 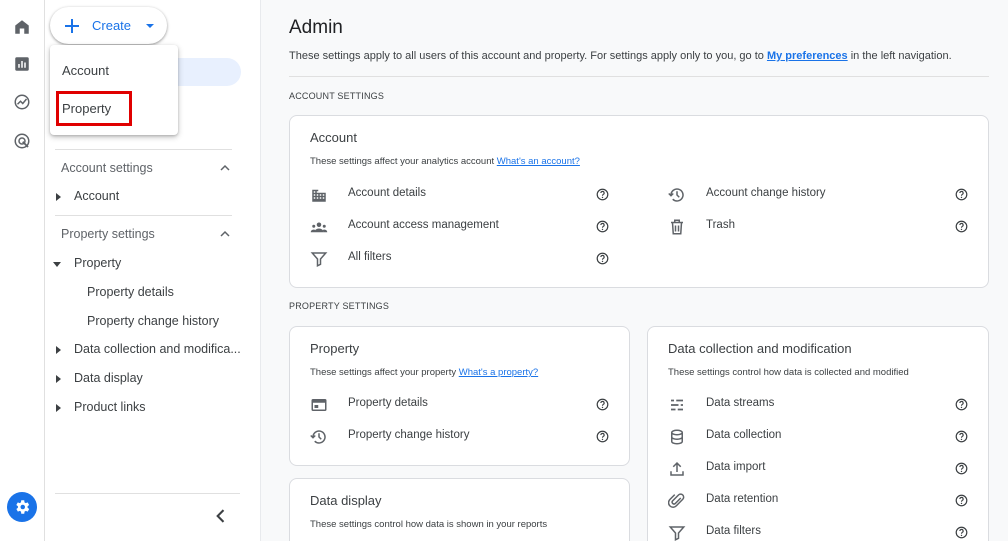 What do you see at coordinates (807, 56) in the screenshot?
I see `my-preferences-link: My preferences` at bounding box center [807, 56].